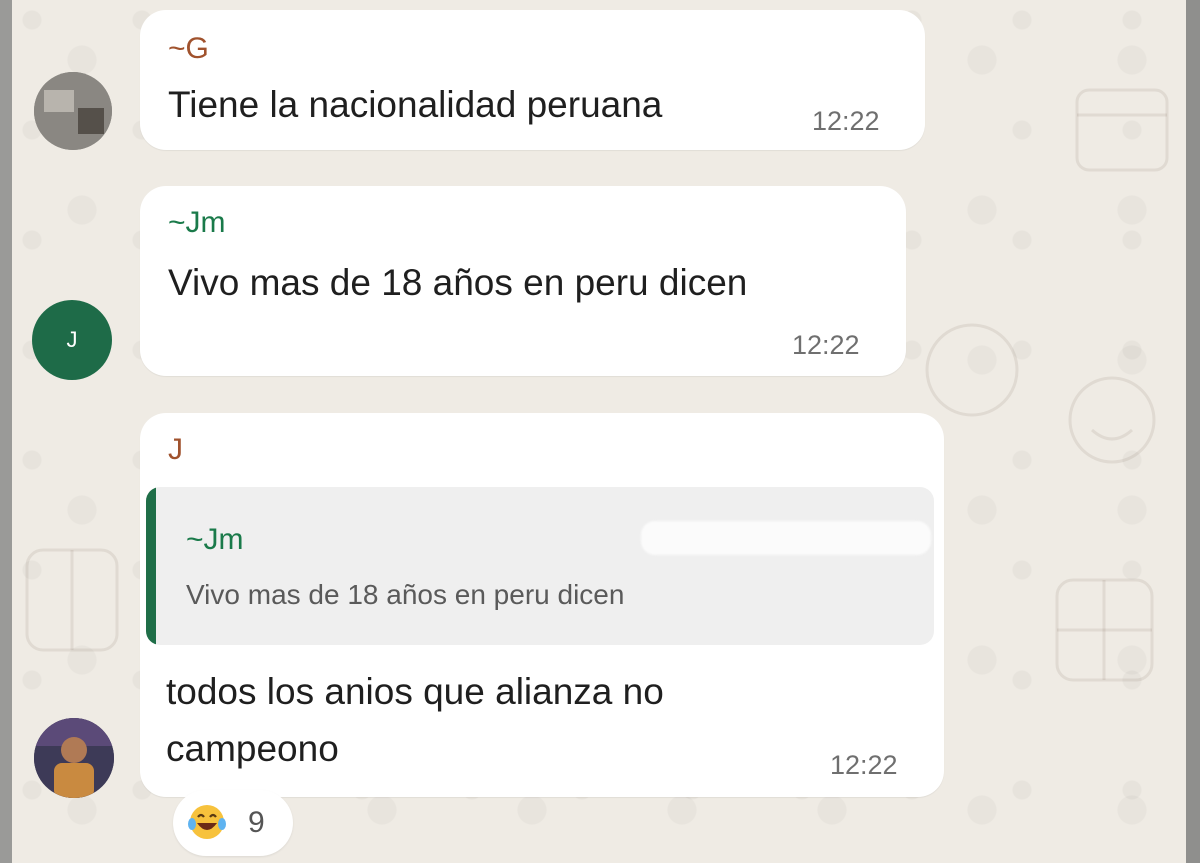 This screenshot has height=863, width=1200. I want to click on message-sender: ~G, so click(188, 49).